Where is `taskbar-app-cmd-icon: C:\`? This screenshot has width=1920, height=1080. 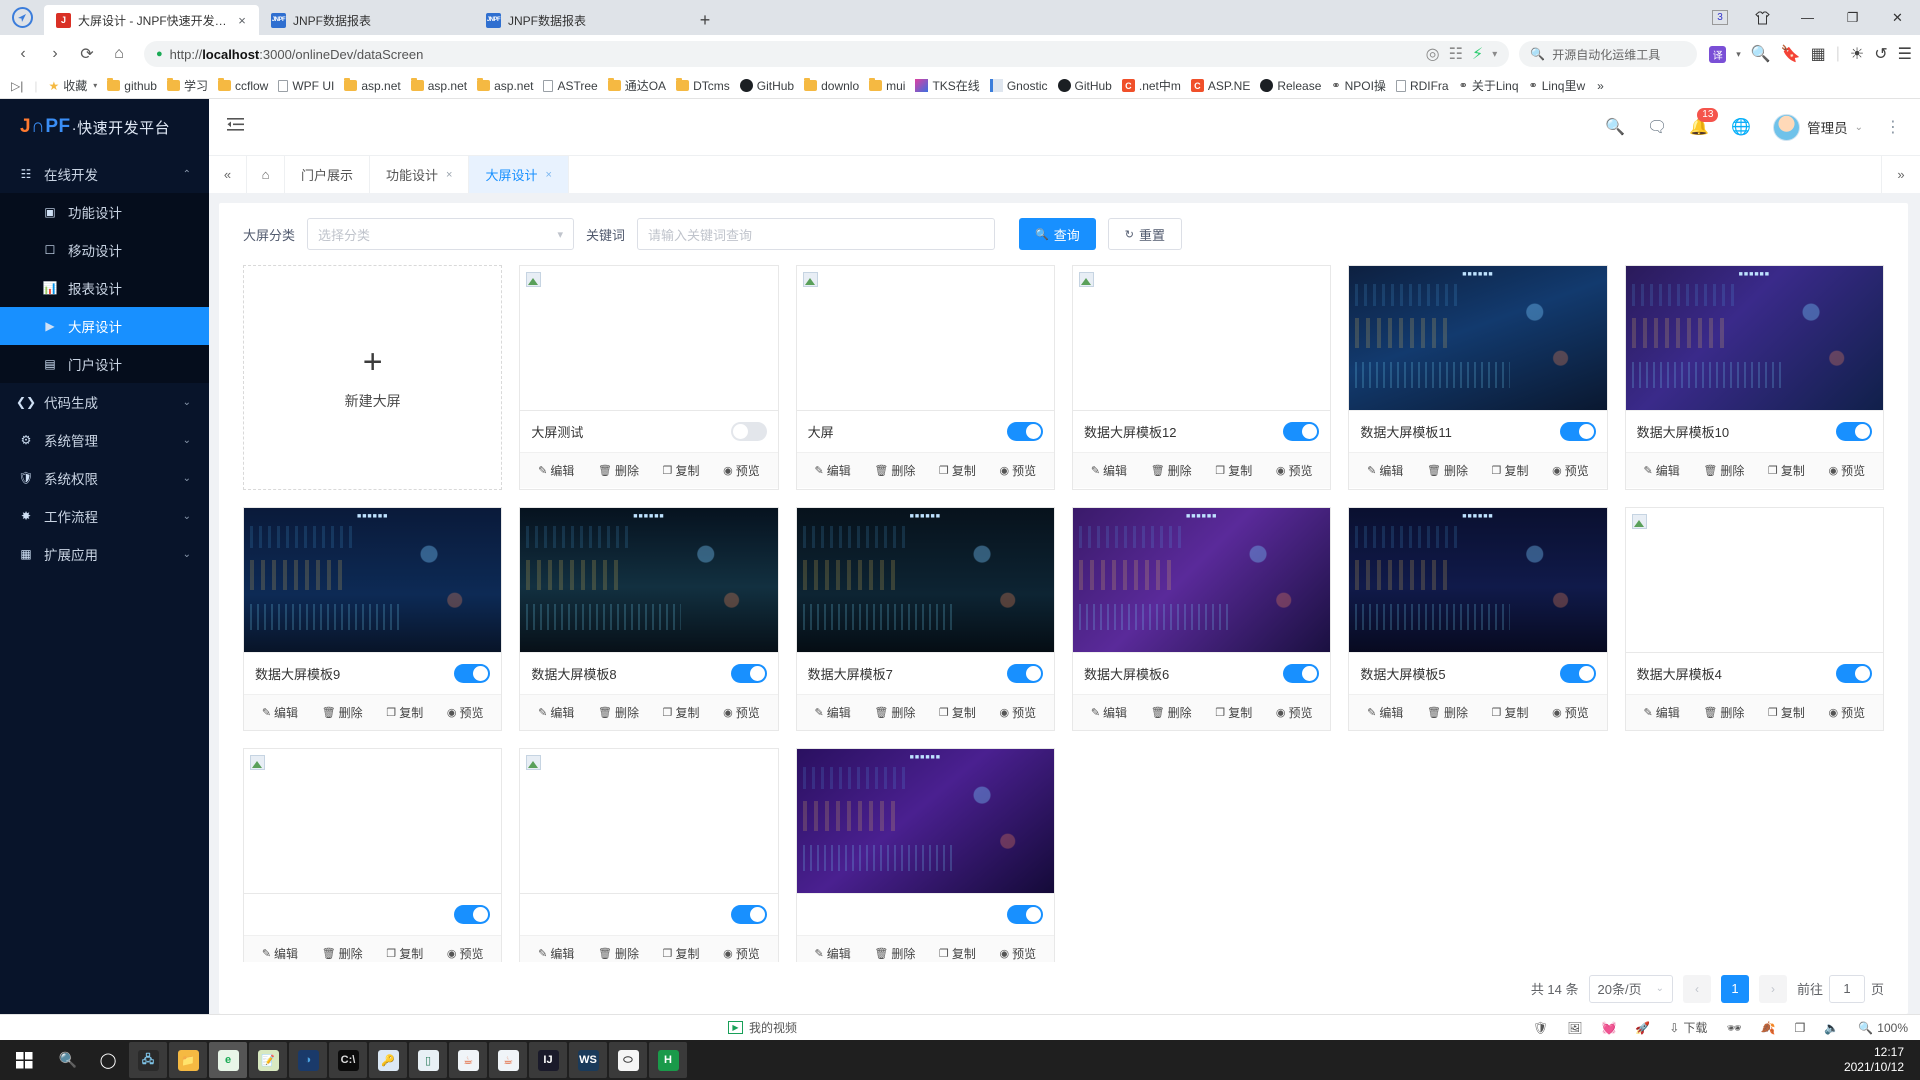 taskbar-app-cmd-icon: C:\ is located at coordinates (348, 1060).